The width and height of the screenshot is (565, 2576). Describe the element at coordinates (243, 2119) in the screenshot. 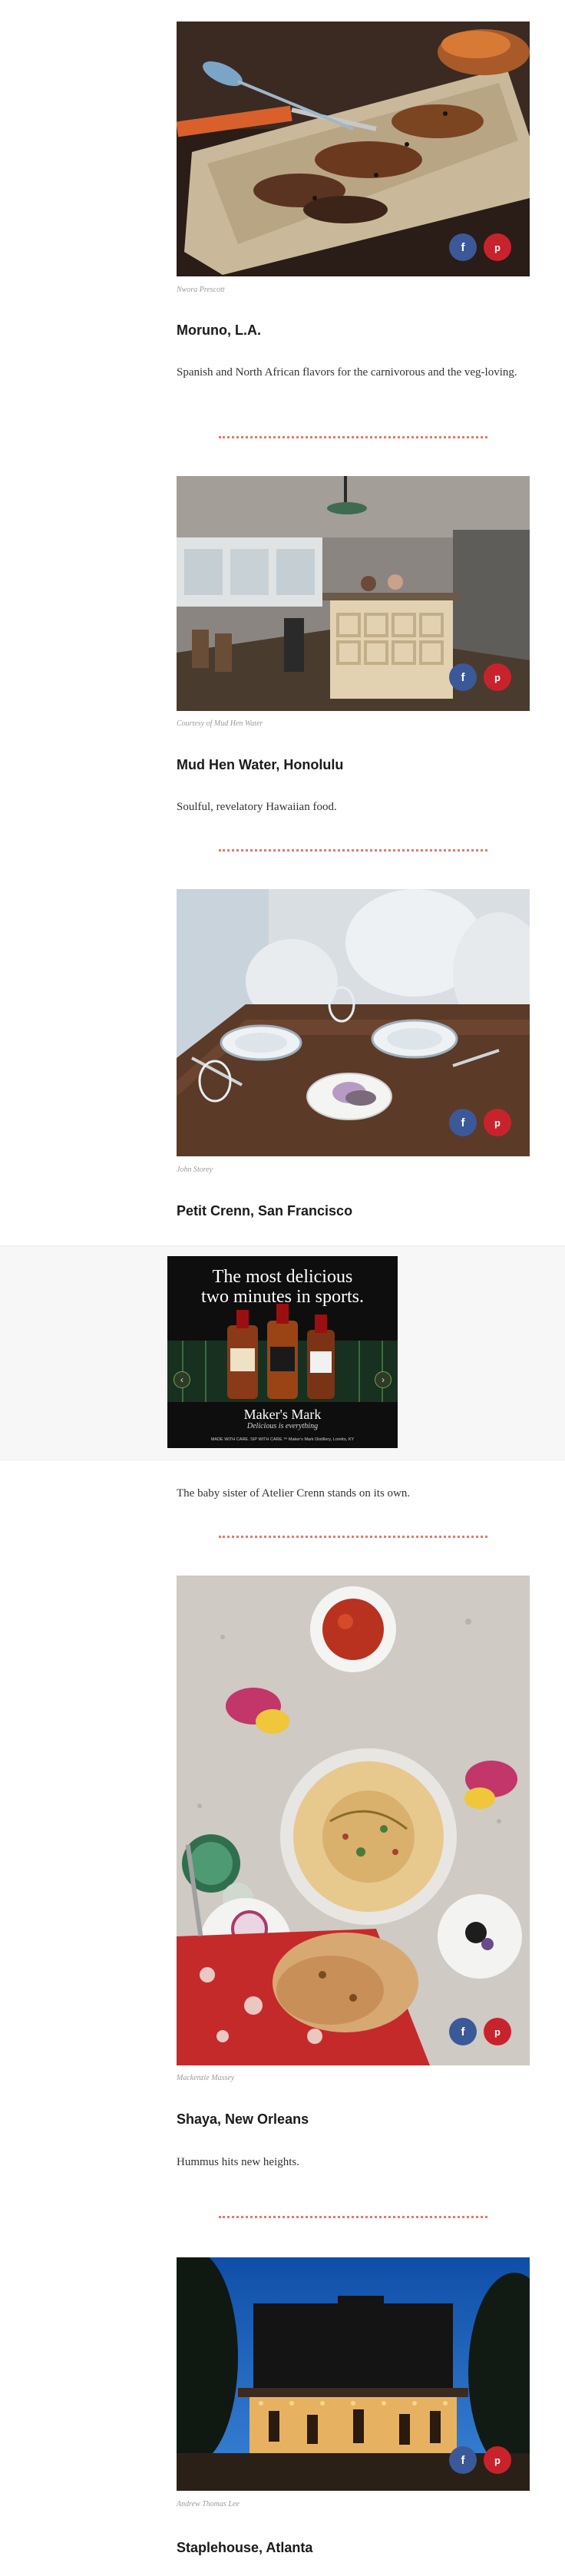

I see `restaurant-title: Shaya, New Orleans` at that location.